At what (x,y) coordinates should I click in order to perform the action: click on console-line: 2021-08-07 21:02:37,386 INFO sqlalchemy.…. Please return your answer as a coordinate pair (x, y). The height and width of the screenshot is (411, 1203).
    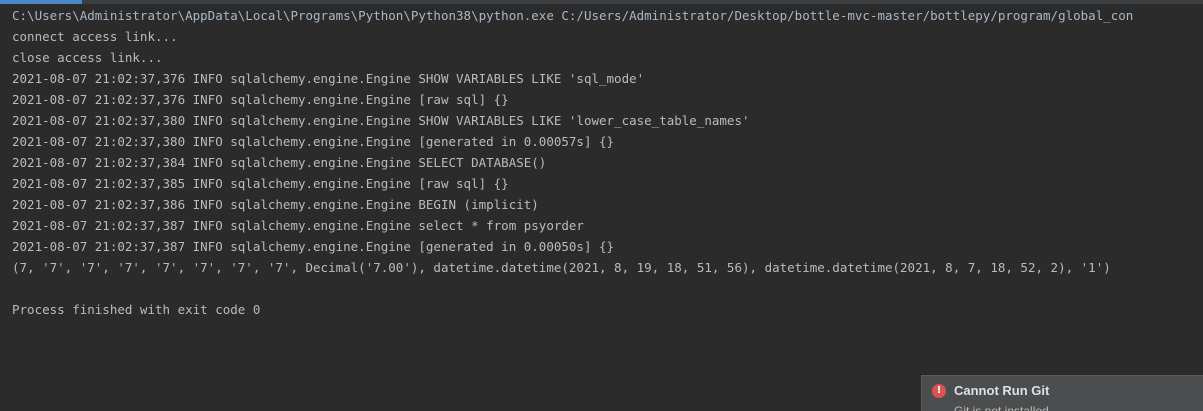
    Looking at the image, I should click on (275, 204).